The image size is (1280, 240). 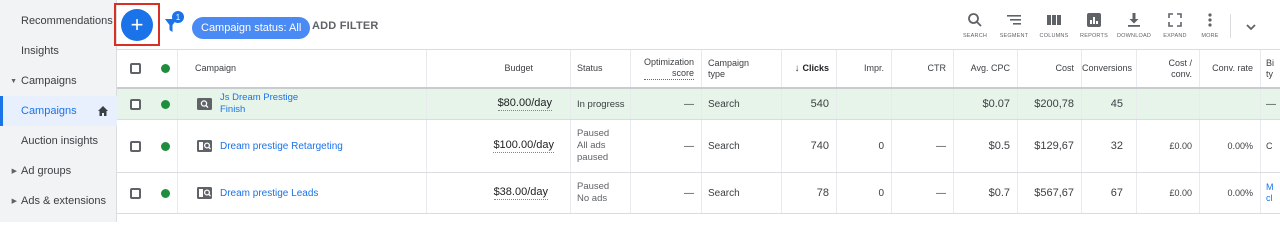 What do you see at coordinates (251, 28) in the screenshot?
I see `campaign-status-filter-chip: Campaign status: All` at bounding box center [251, 28].